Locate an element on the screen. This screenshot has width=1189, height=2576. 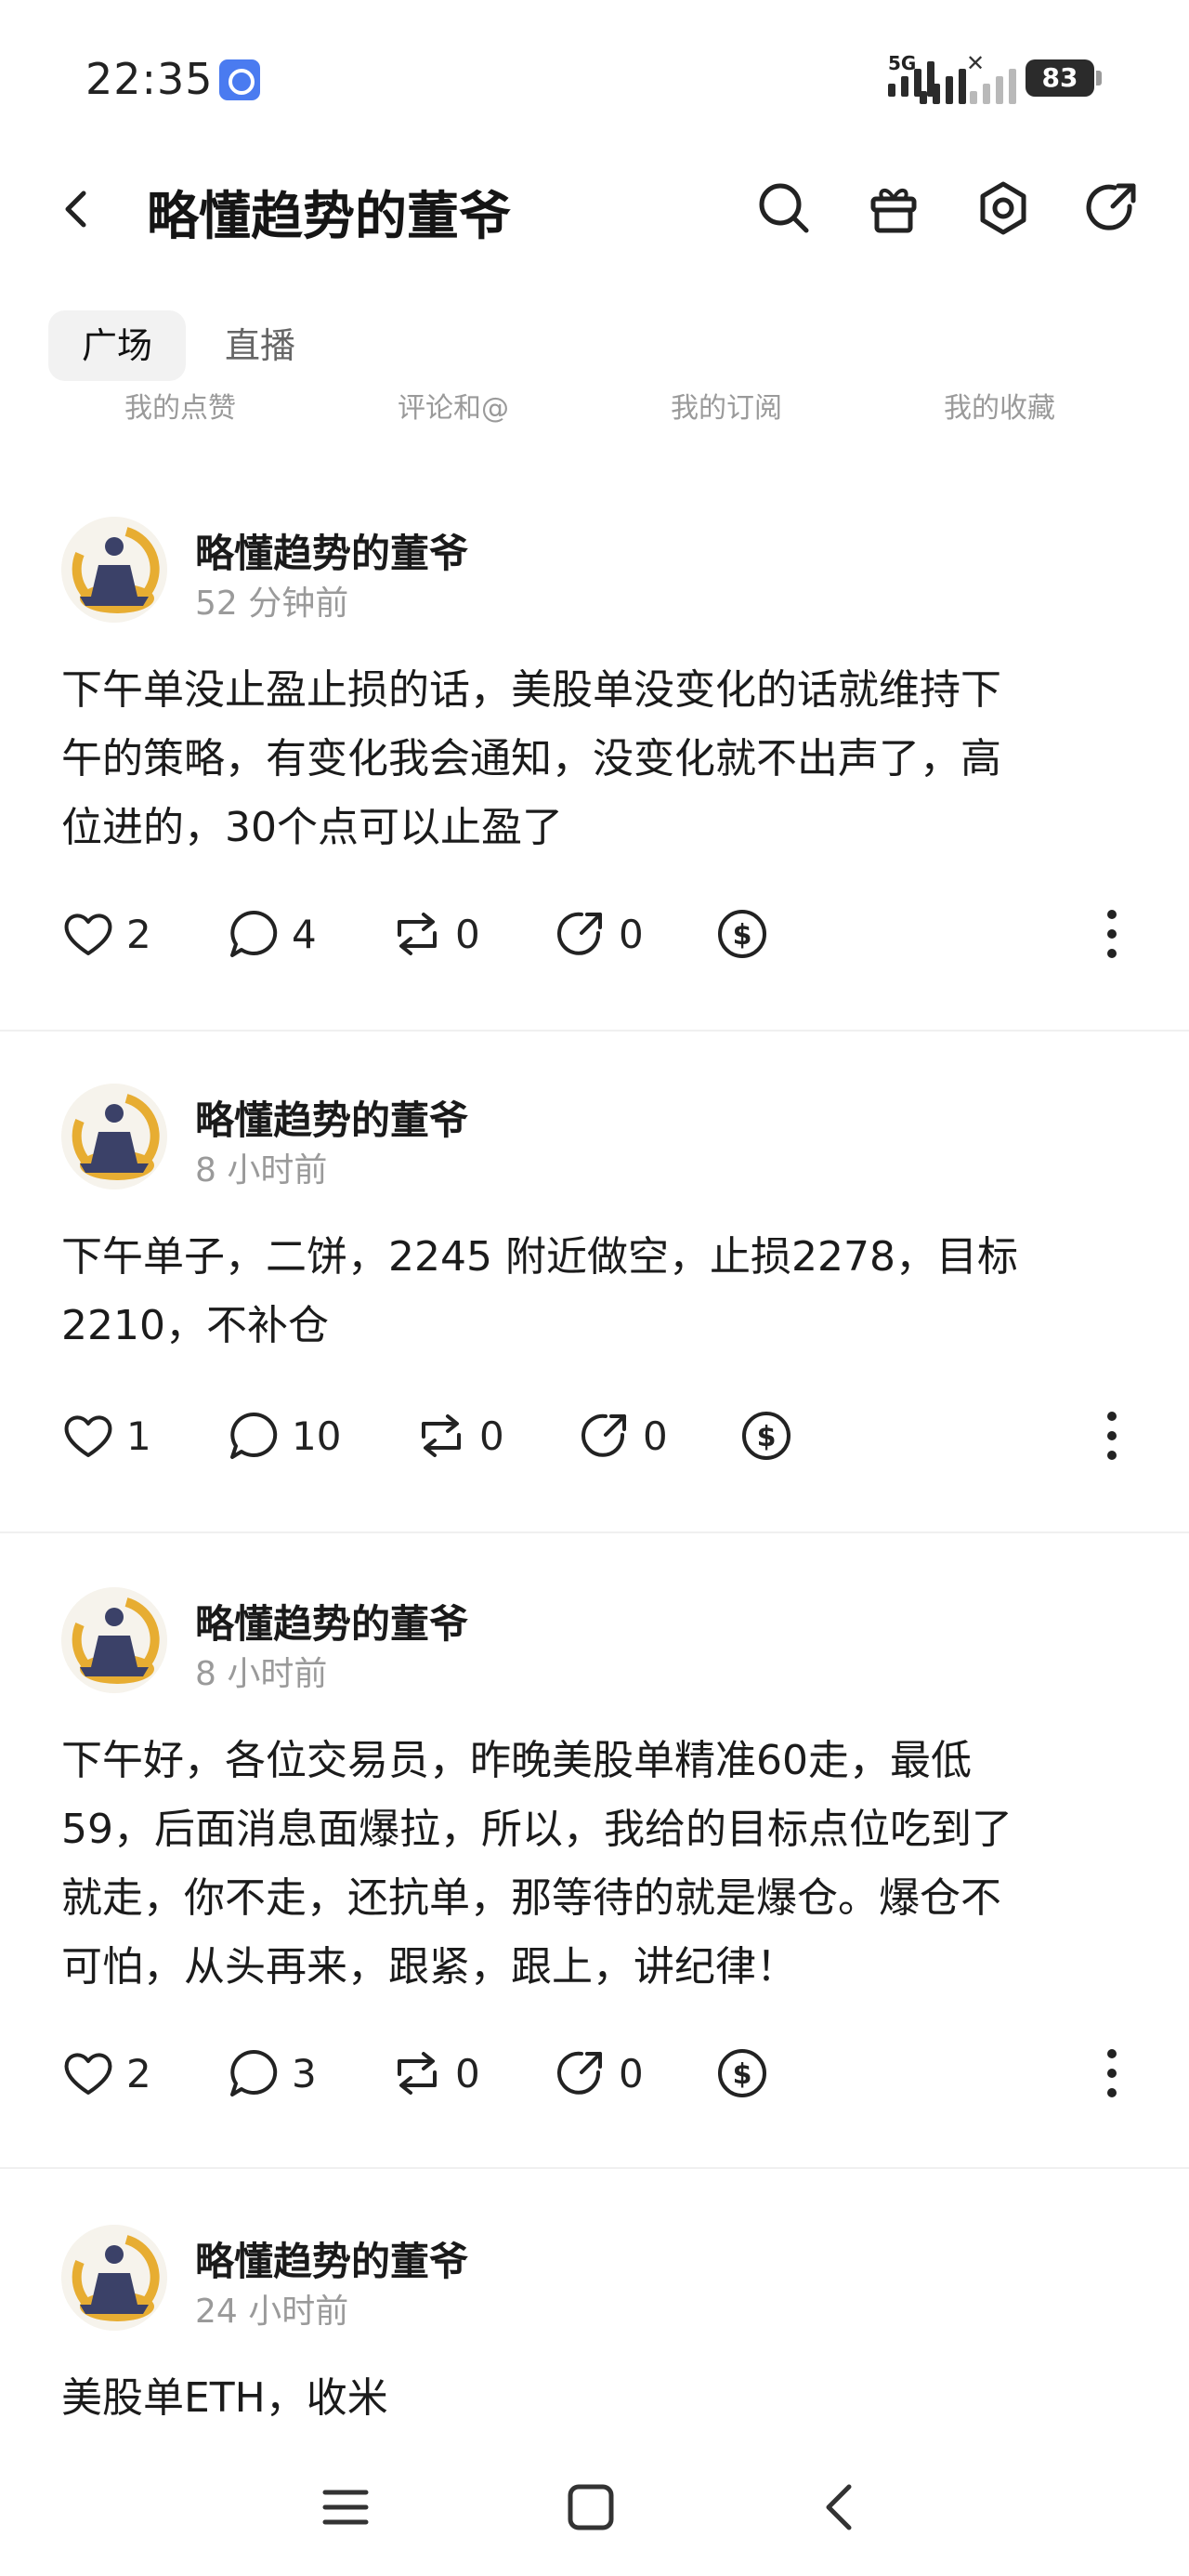
search-icon is located at coordinates (784, 208).